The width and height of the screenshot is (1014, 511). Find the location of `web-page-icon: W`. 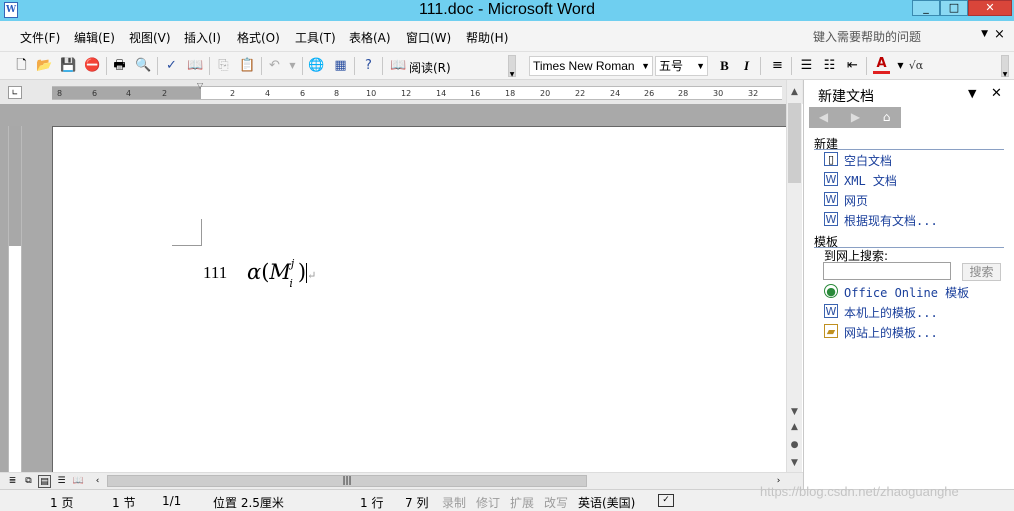

web-page-icon: W is located at coordinates (831, 199).